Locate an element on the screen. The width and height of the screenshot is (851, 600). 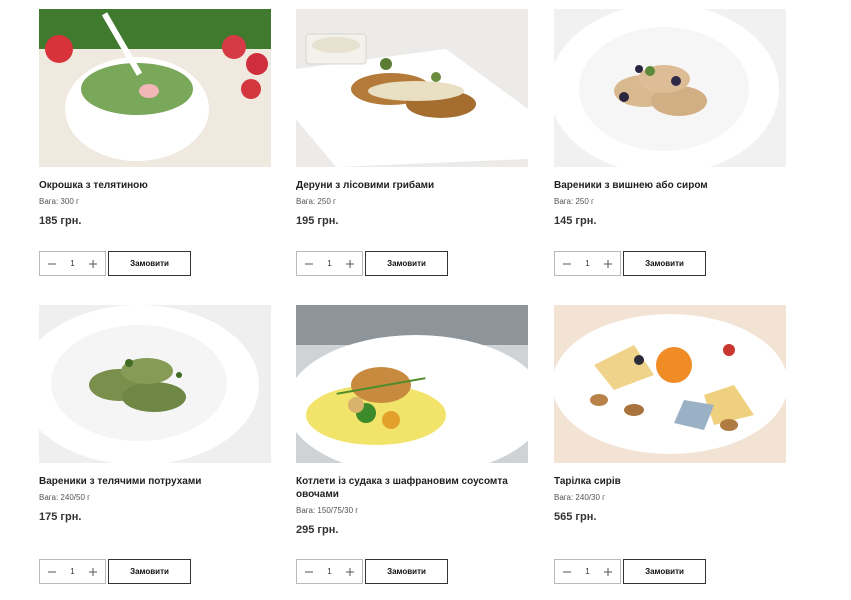
product-name: Тарілка сирів is located at coordinates (670, 481).